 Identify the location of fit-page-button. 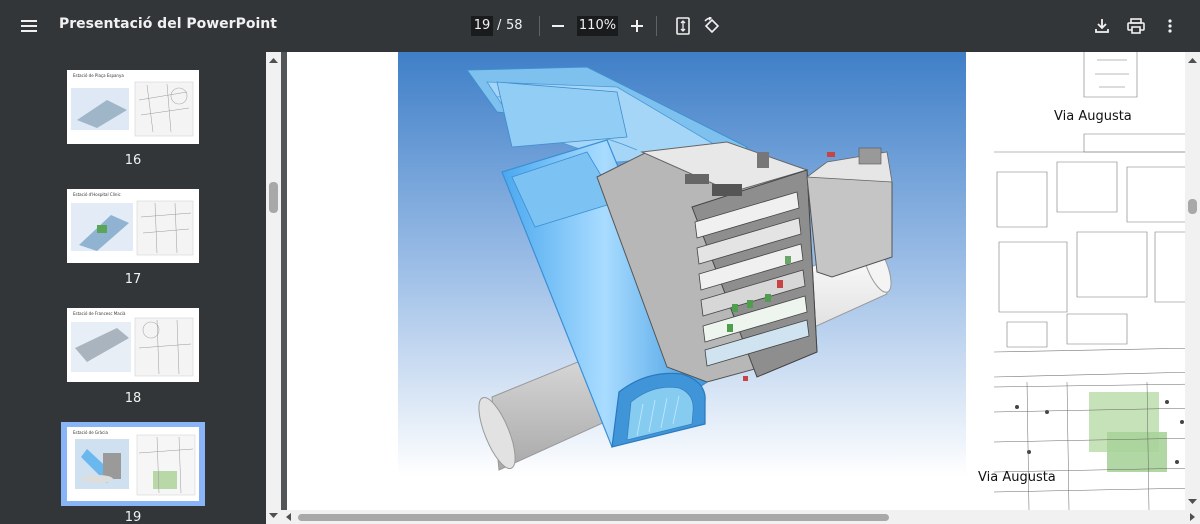
(683, 26).